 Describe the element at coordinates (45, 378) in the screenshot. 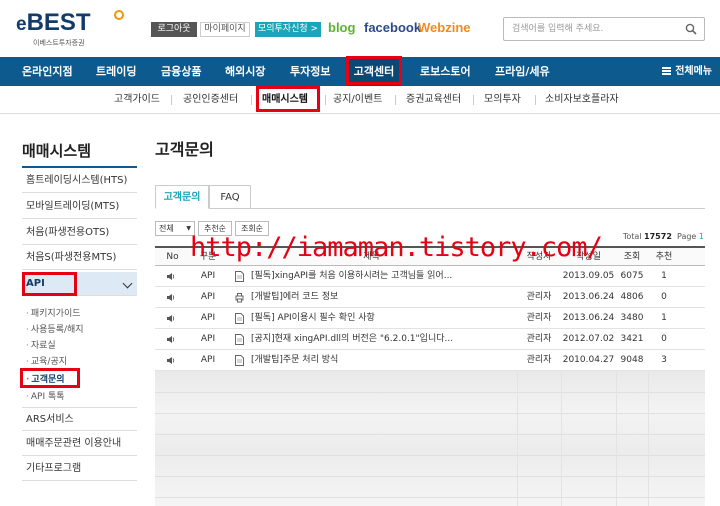

I see `side-sub-customer-inquiry: 고객문의` at that location.